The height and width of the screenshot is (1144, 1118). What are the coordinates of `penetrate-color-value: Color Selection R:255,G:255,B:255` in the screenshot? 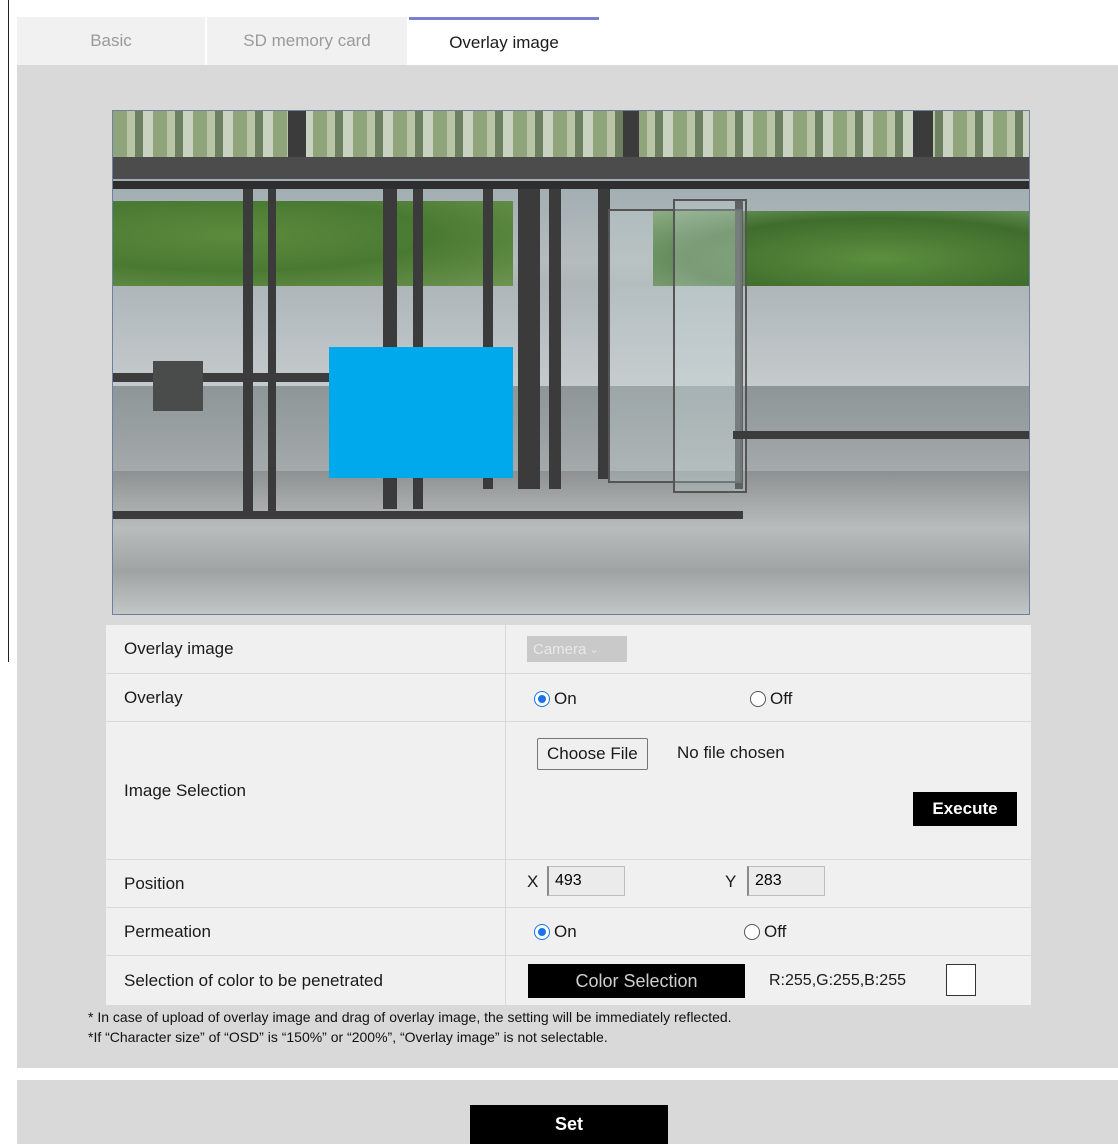 It's located at (769, 980).